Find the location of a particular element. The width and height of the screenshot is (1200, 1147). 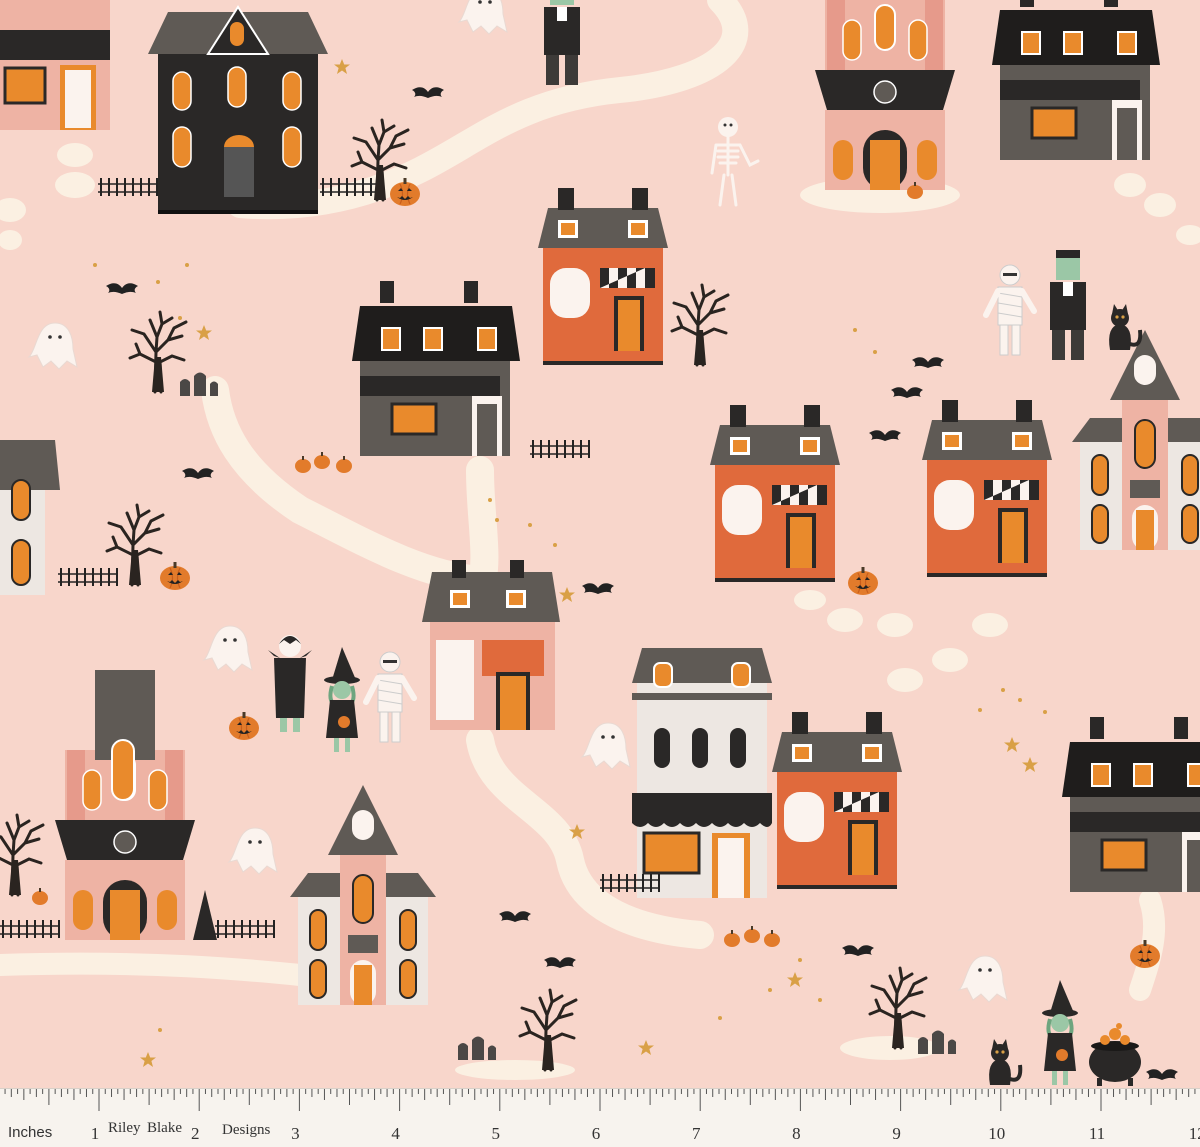

ruler-number: 10 is located at coordinates (997, 1133).